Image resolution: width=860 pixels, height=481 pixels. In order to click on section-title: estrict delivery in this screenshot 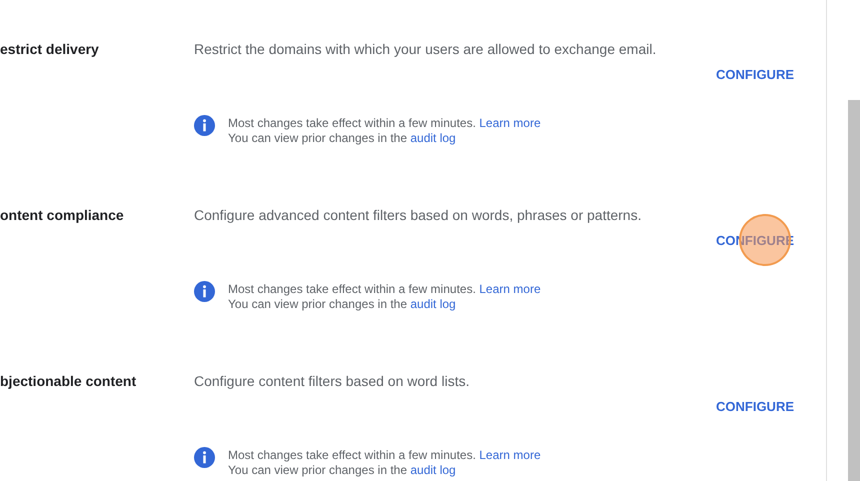, I will do `click(50, 49)`.